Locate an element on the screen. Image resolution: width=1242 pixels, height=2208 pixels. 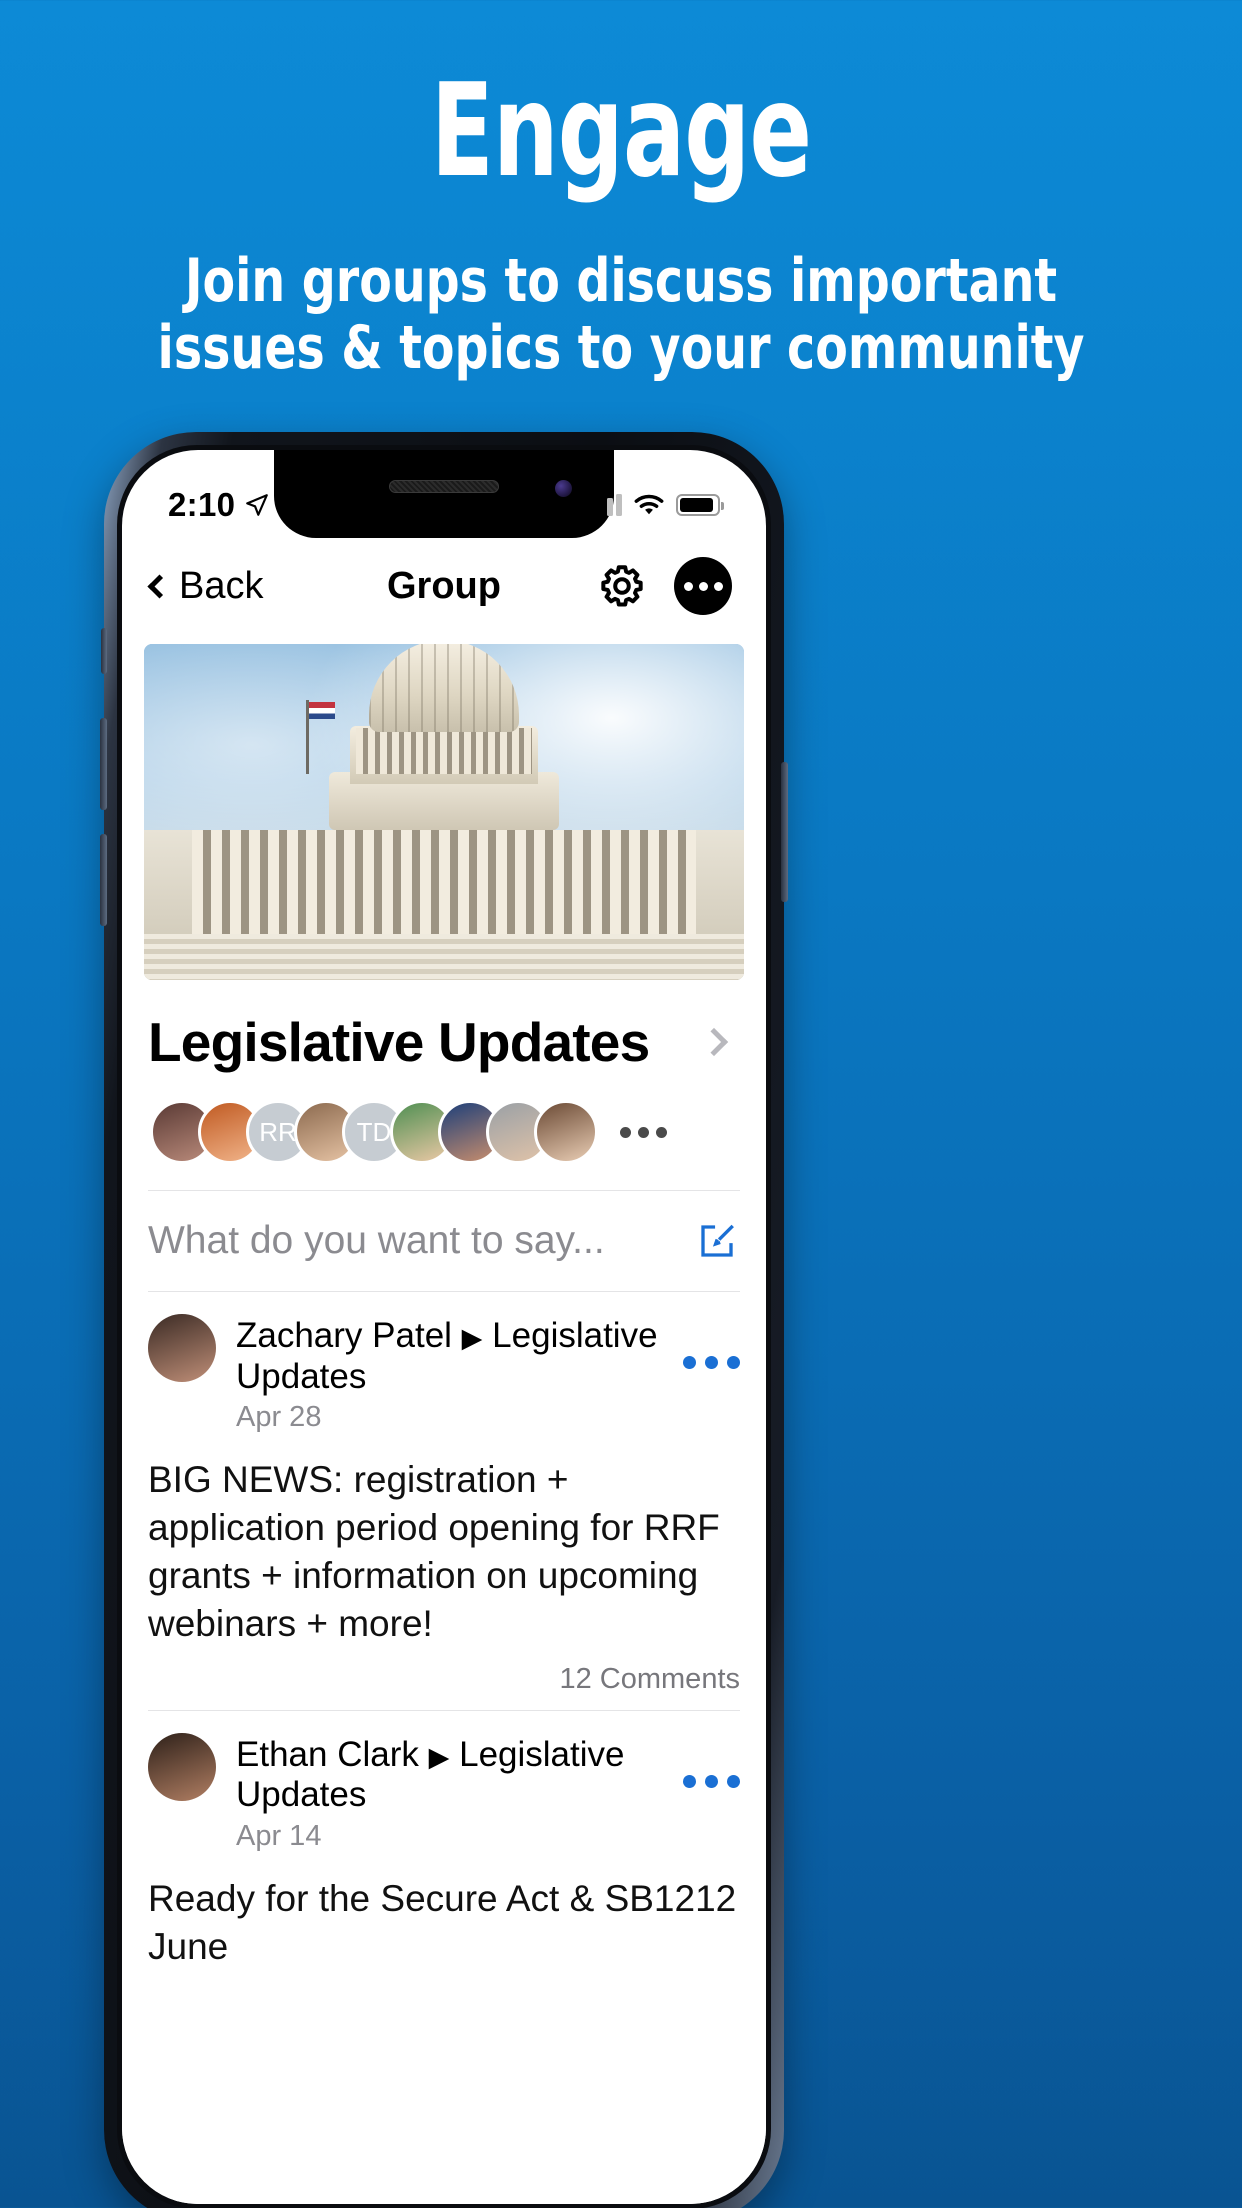
back-button: Back is located at coordinates (204, 586).